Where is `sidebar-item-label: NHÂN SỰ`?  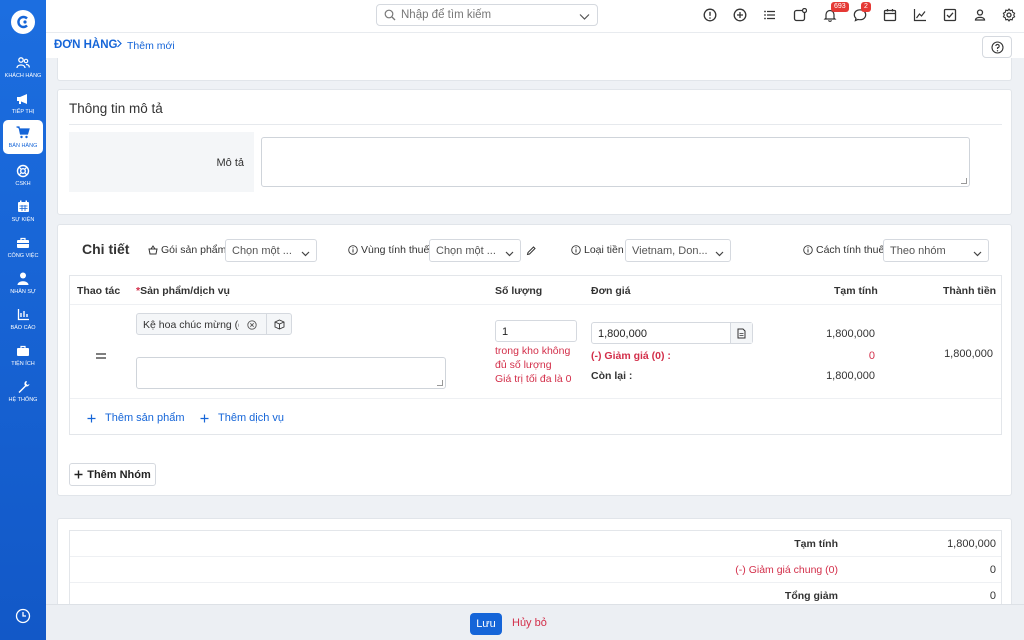 sidebar-item-label: NHÂN SỰ is located at coordinates (23, 291).